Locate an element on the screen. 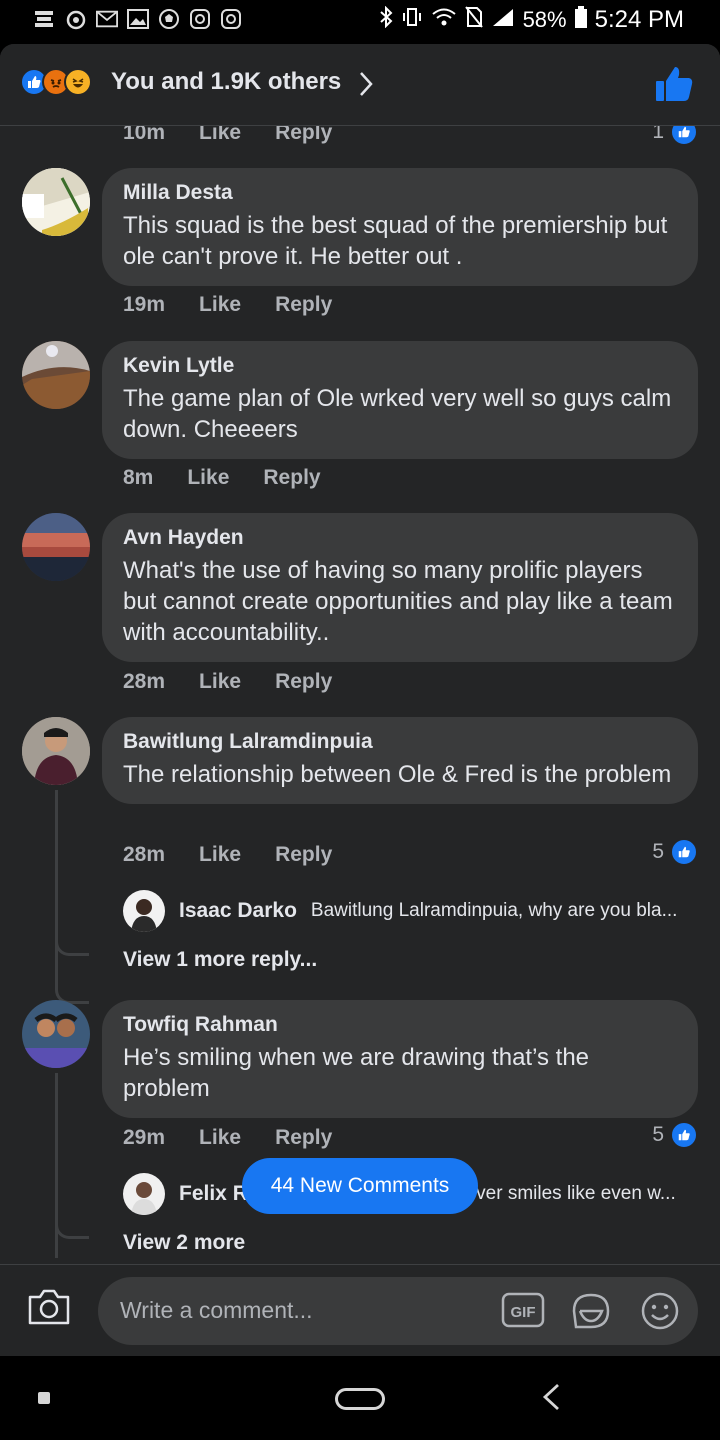  reaction-icons is located at coordinates (56, 82).